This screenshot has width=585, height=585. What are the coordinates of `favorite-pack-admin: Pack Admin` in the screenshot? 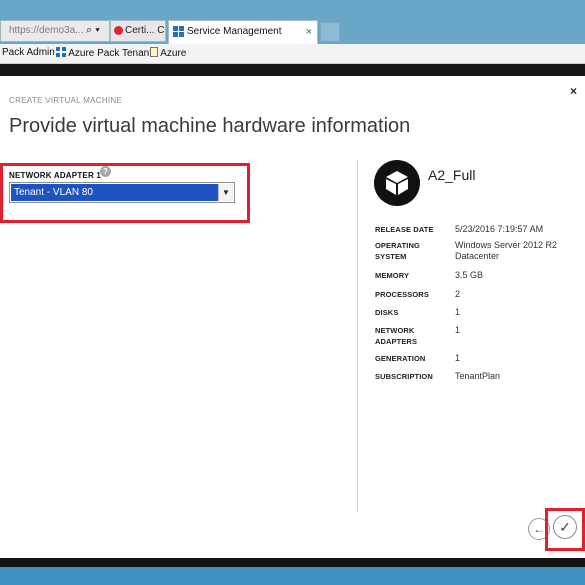 It's located at (28, 52).